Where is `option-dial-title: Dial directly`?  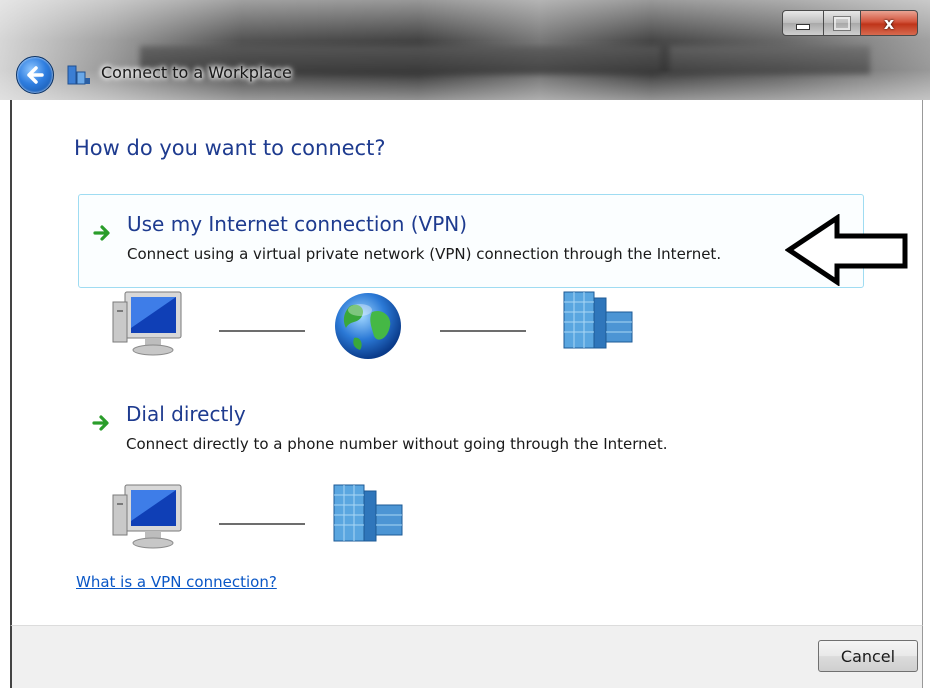 option-dial-title: Dial directly is located at coordinates (186, 414).